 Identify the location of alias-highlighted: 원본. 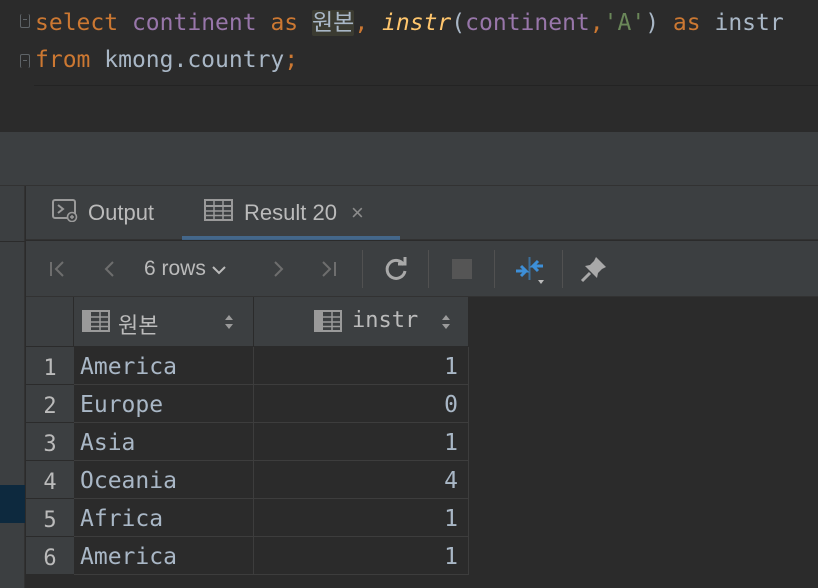
(333, 23).